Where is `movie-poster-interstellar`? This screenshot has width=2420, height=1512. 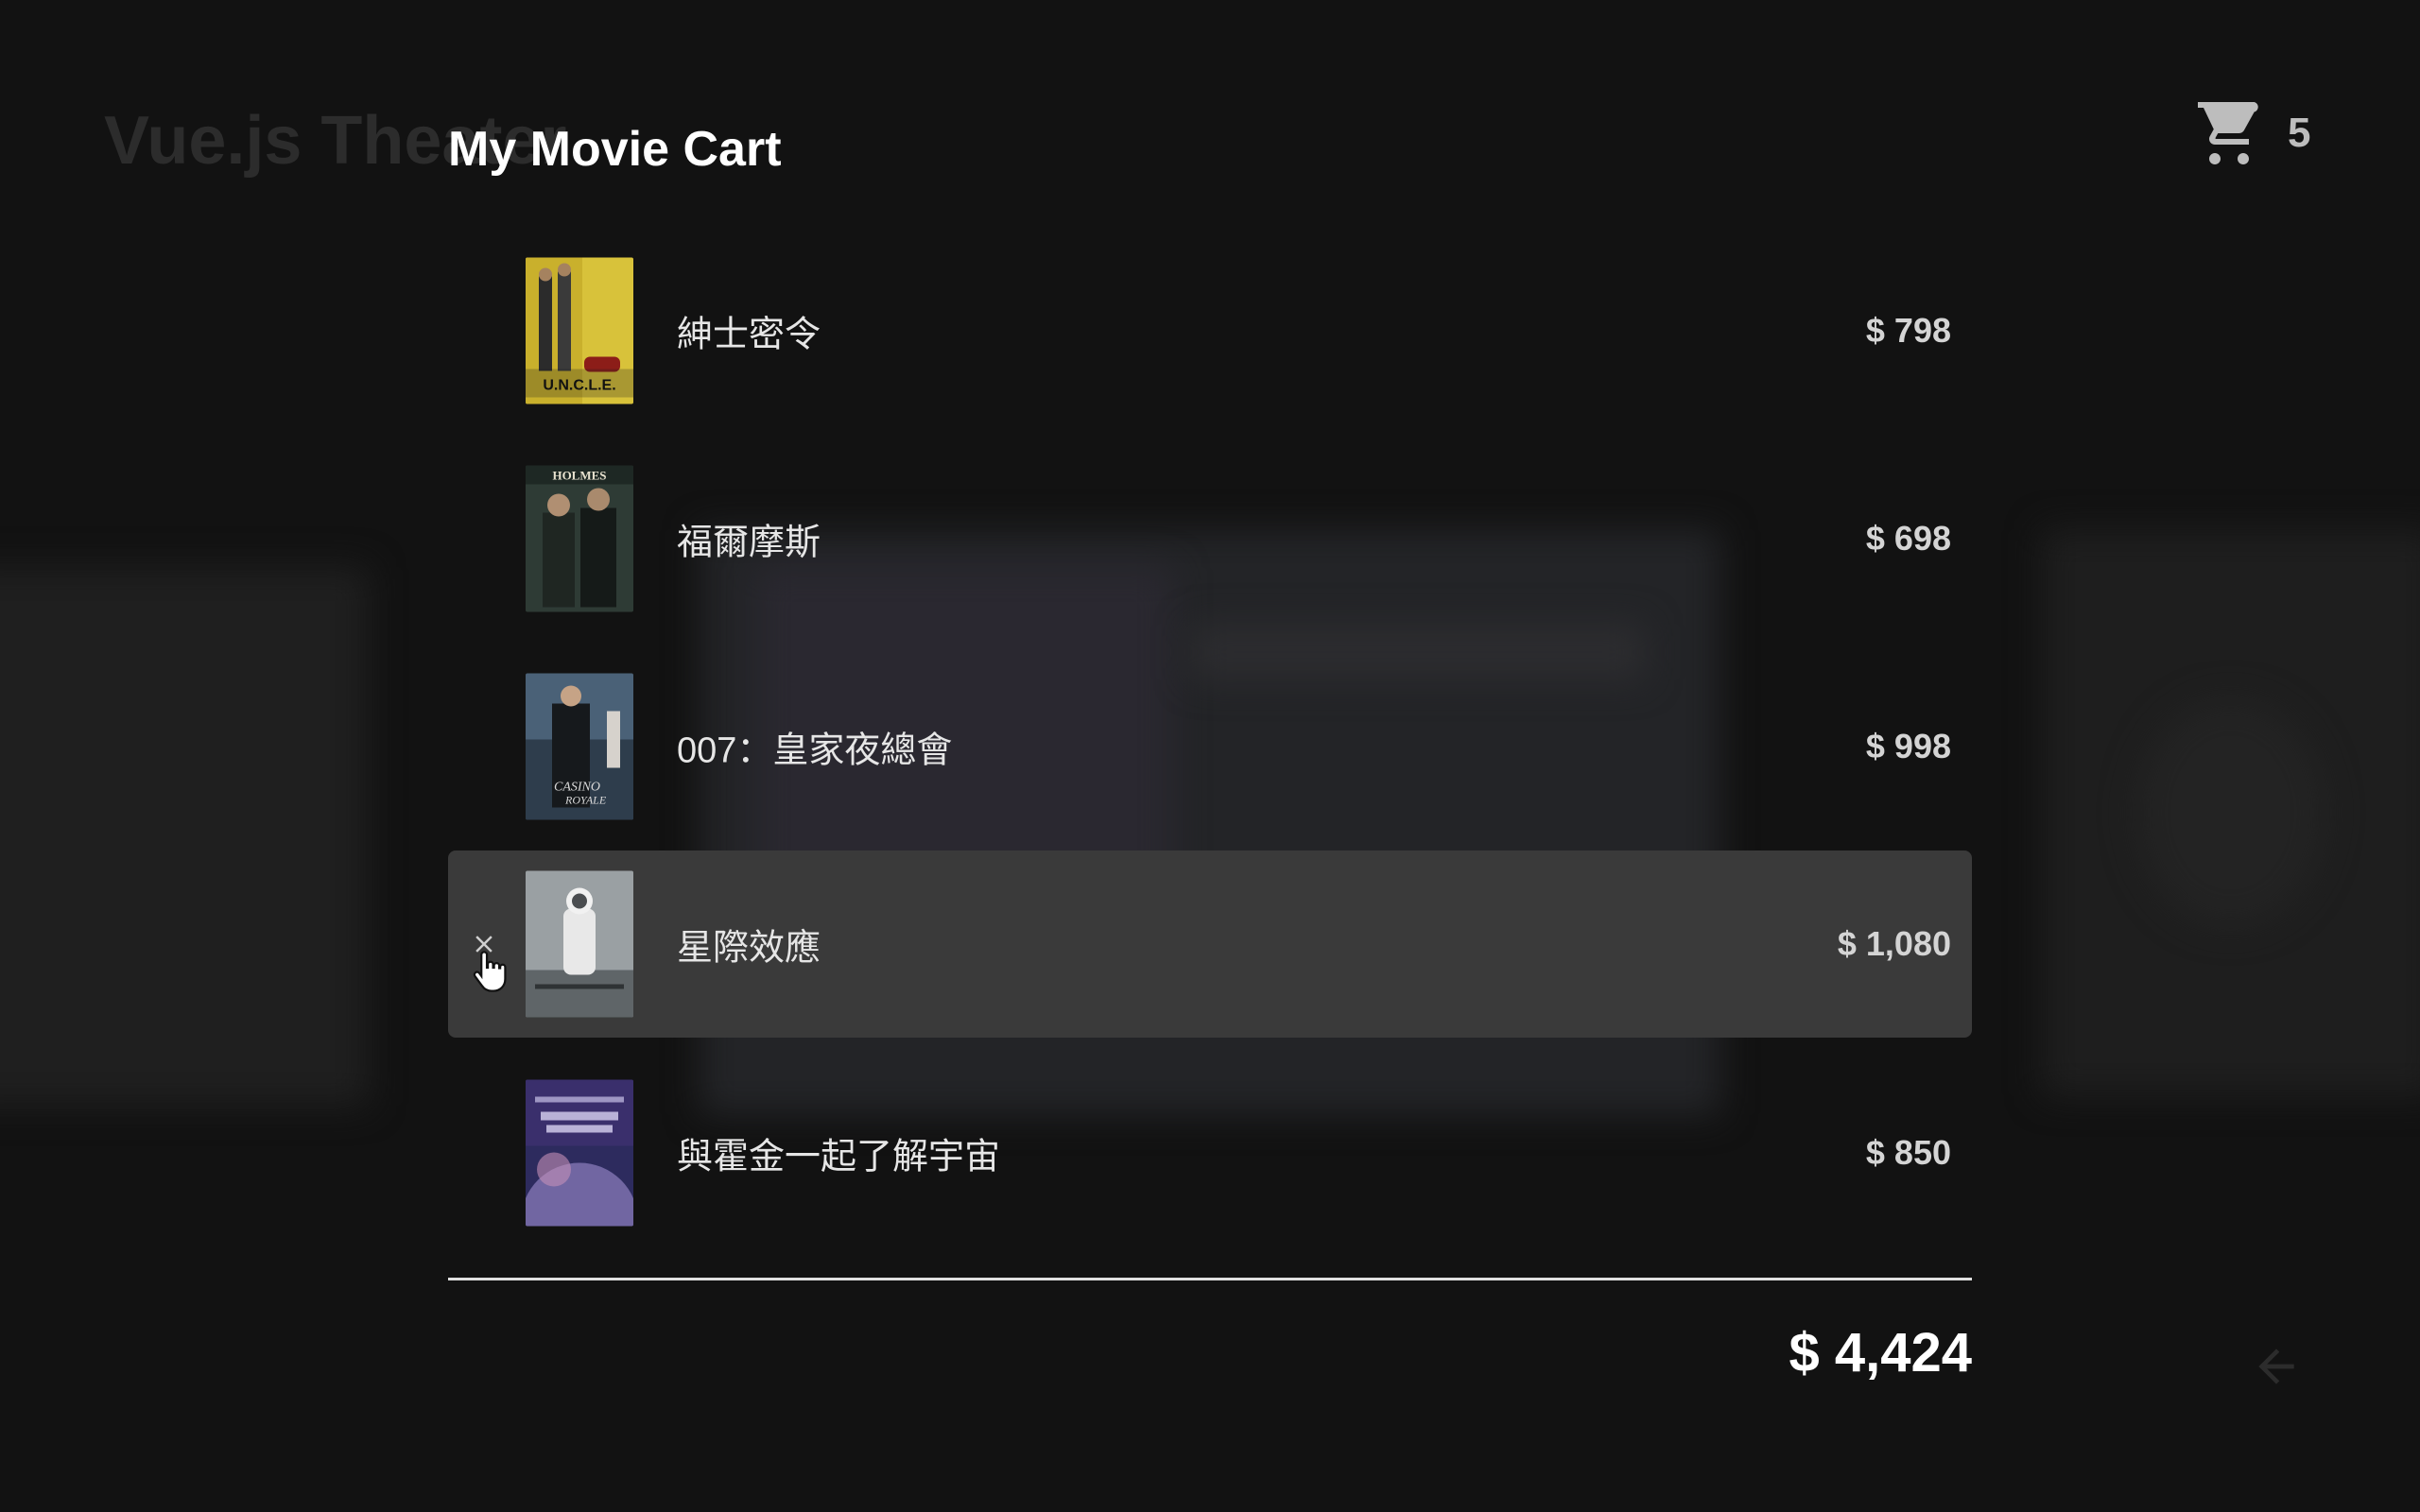 movie-poster-interstellar is located at coordinates (579, 944).